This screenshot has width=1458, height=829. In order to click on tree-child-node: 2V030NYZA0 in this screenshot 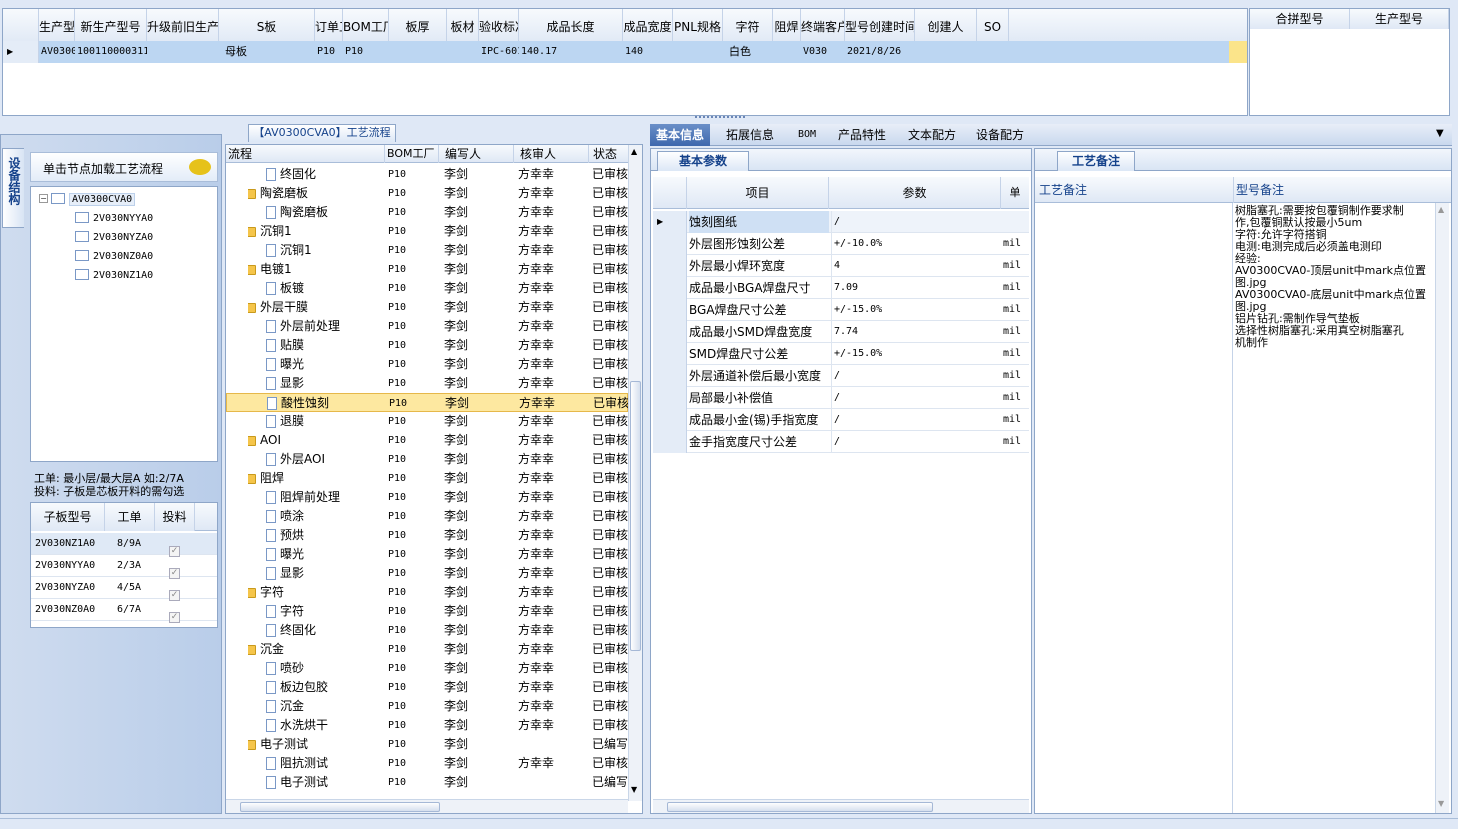, I will do `click(114, 236)`.